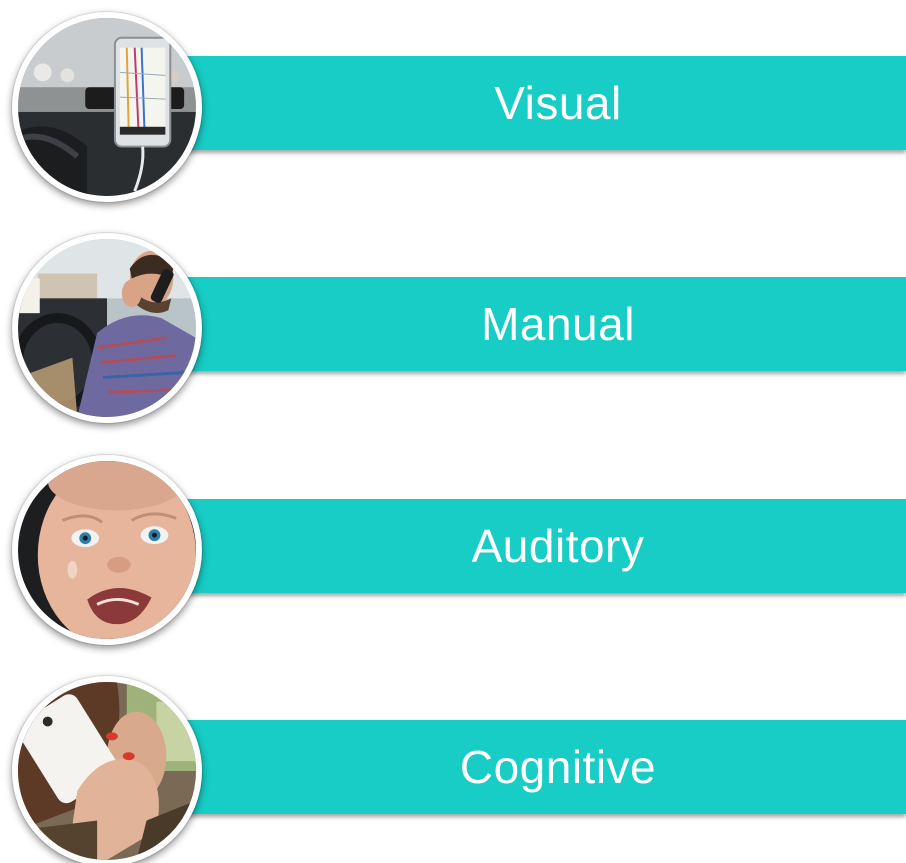  Describe the element at coordinates (107, 769) in the screenshot. I see `woman-on-phone-photo` at that location.